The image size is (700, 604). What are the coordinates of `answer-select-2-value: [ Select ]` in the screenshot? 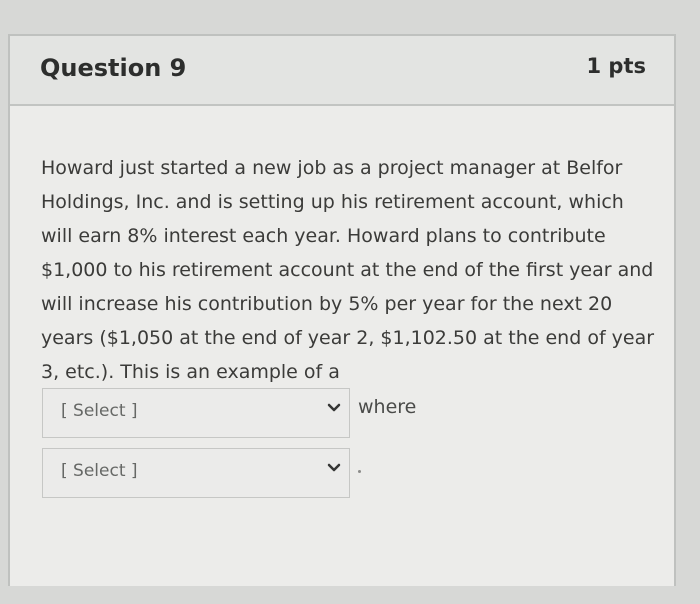 It's located at (99, 471).